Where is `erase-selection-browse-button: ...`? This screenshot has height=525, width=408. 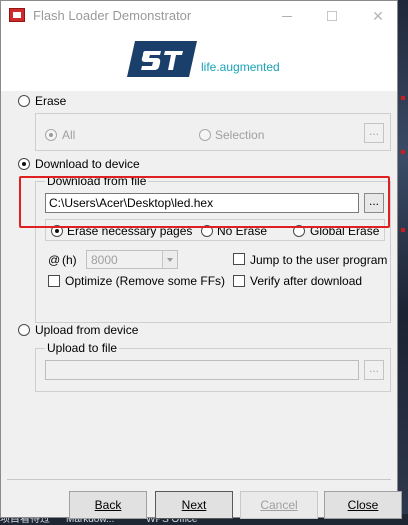 erase-selection-browse-button: ... is located at coordinates (374, 133).